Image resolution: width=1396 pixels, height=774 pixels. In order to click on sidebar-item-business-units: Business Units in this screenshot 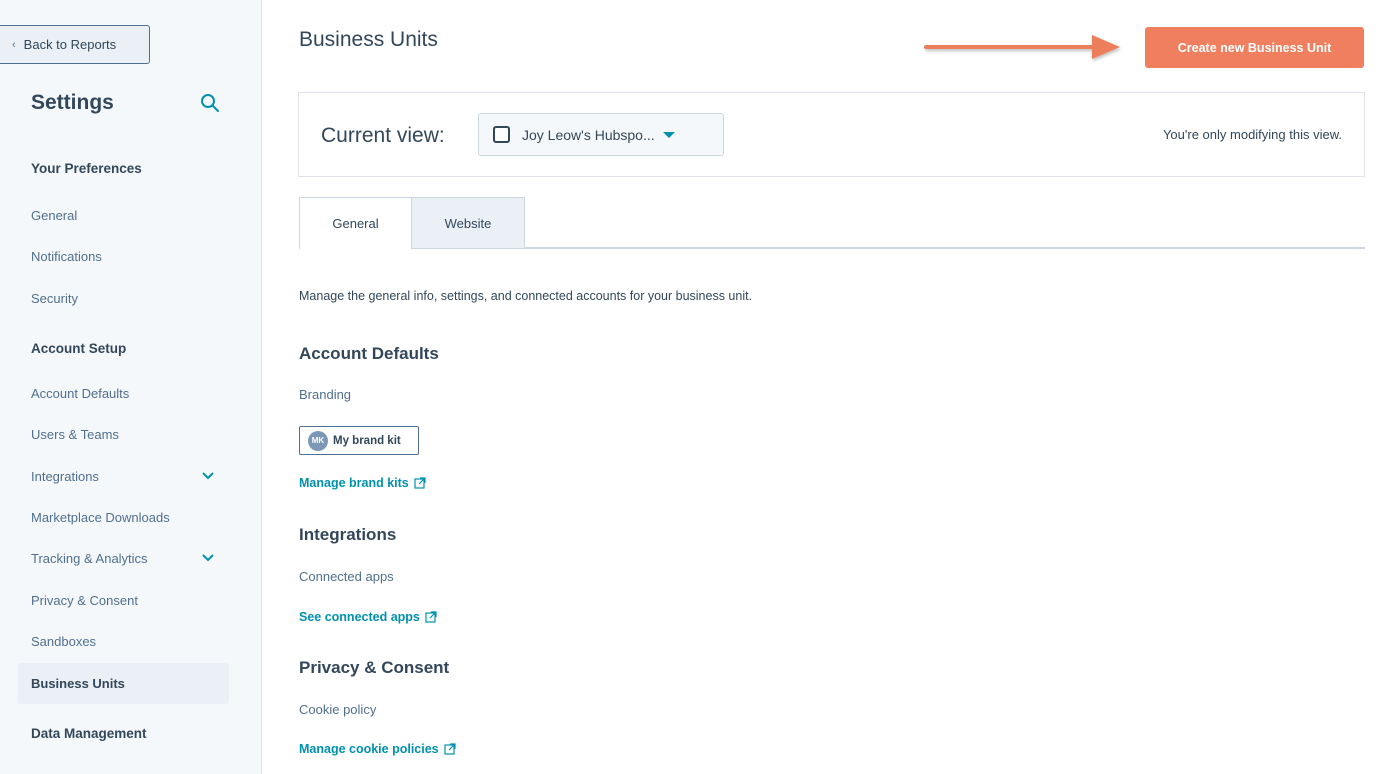, I will do `click(123, 683)`.